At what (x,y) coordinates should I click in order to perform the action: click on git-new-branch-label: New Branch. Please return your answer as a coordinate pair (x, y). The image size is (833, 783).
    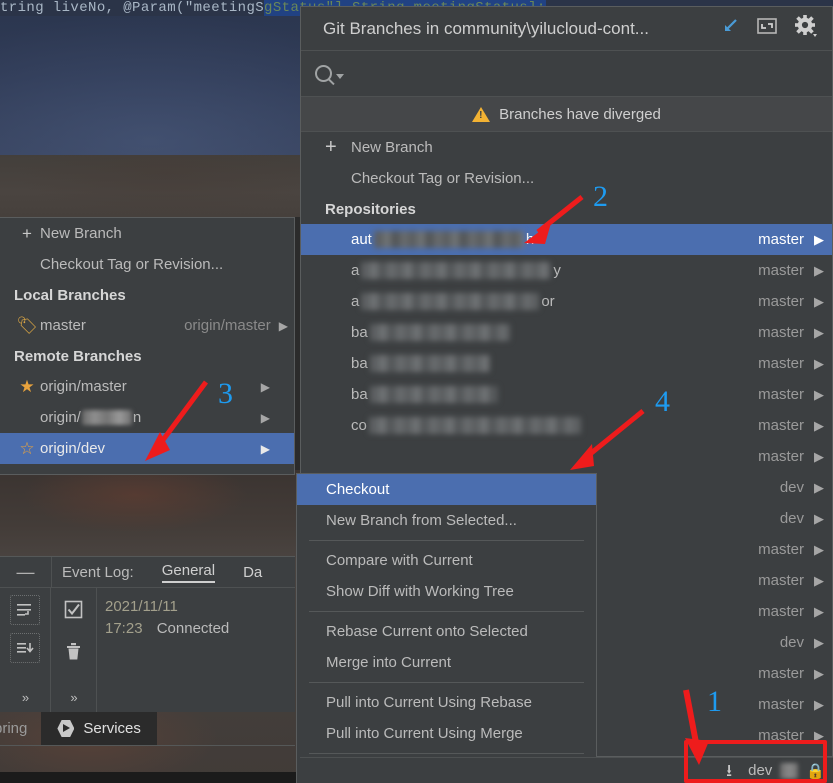
    Looking at the image, I should click on (392, 147).